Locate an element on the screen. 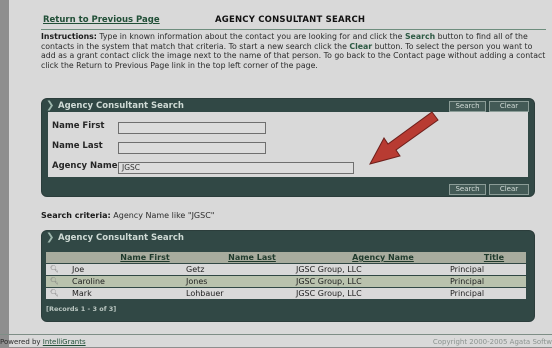 The height and width of the screenshot is (348, 552). copyright: Copyright 2000-2005 Agata Softw is located at coordinates (492, 342).